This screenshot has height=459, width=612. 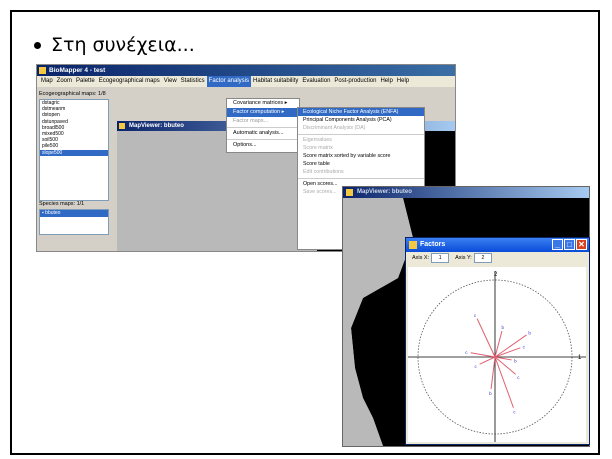 What do you see at coordinates (497, 245) in the screenshot?
I see `factors-title-bar: Factors _ □ ✕` at bounding box center [497, 245].